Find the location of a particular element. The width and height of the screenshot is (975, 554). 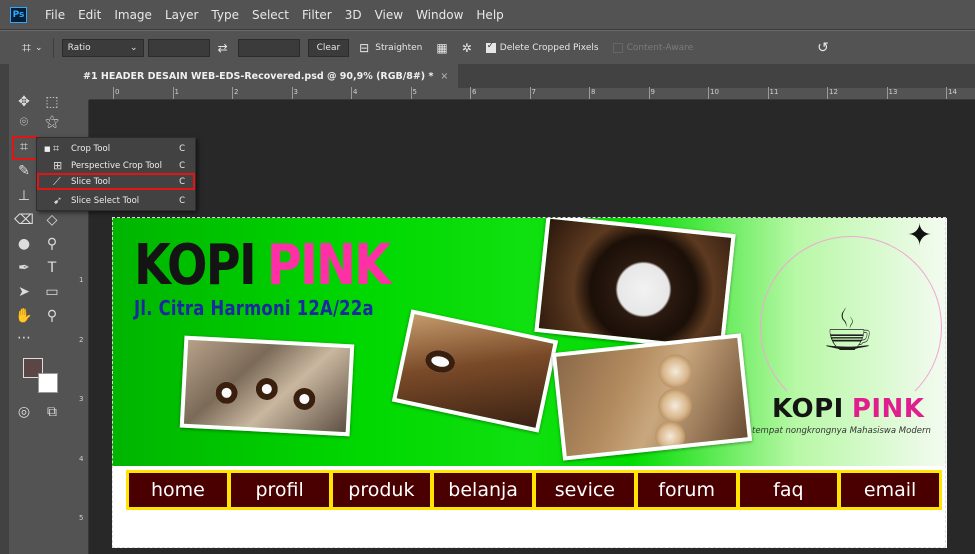

flyout-item-perspective-crop: ⊞ Perspective Crop Tool C is located at coordinates (116, 165).